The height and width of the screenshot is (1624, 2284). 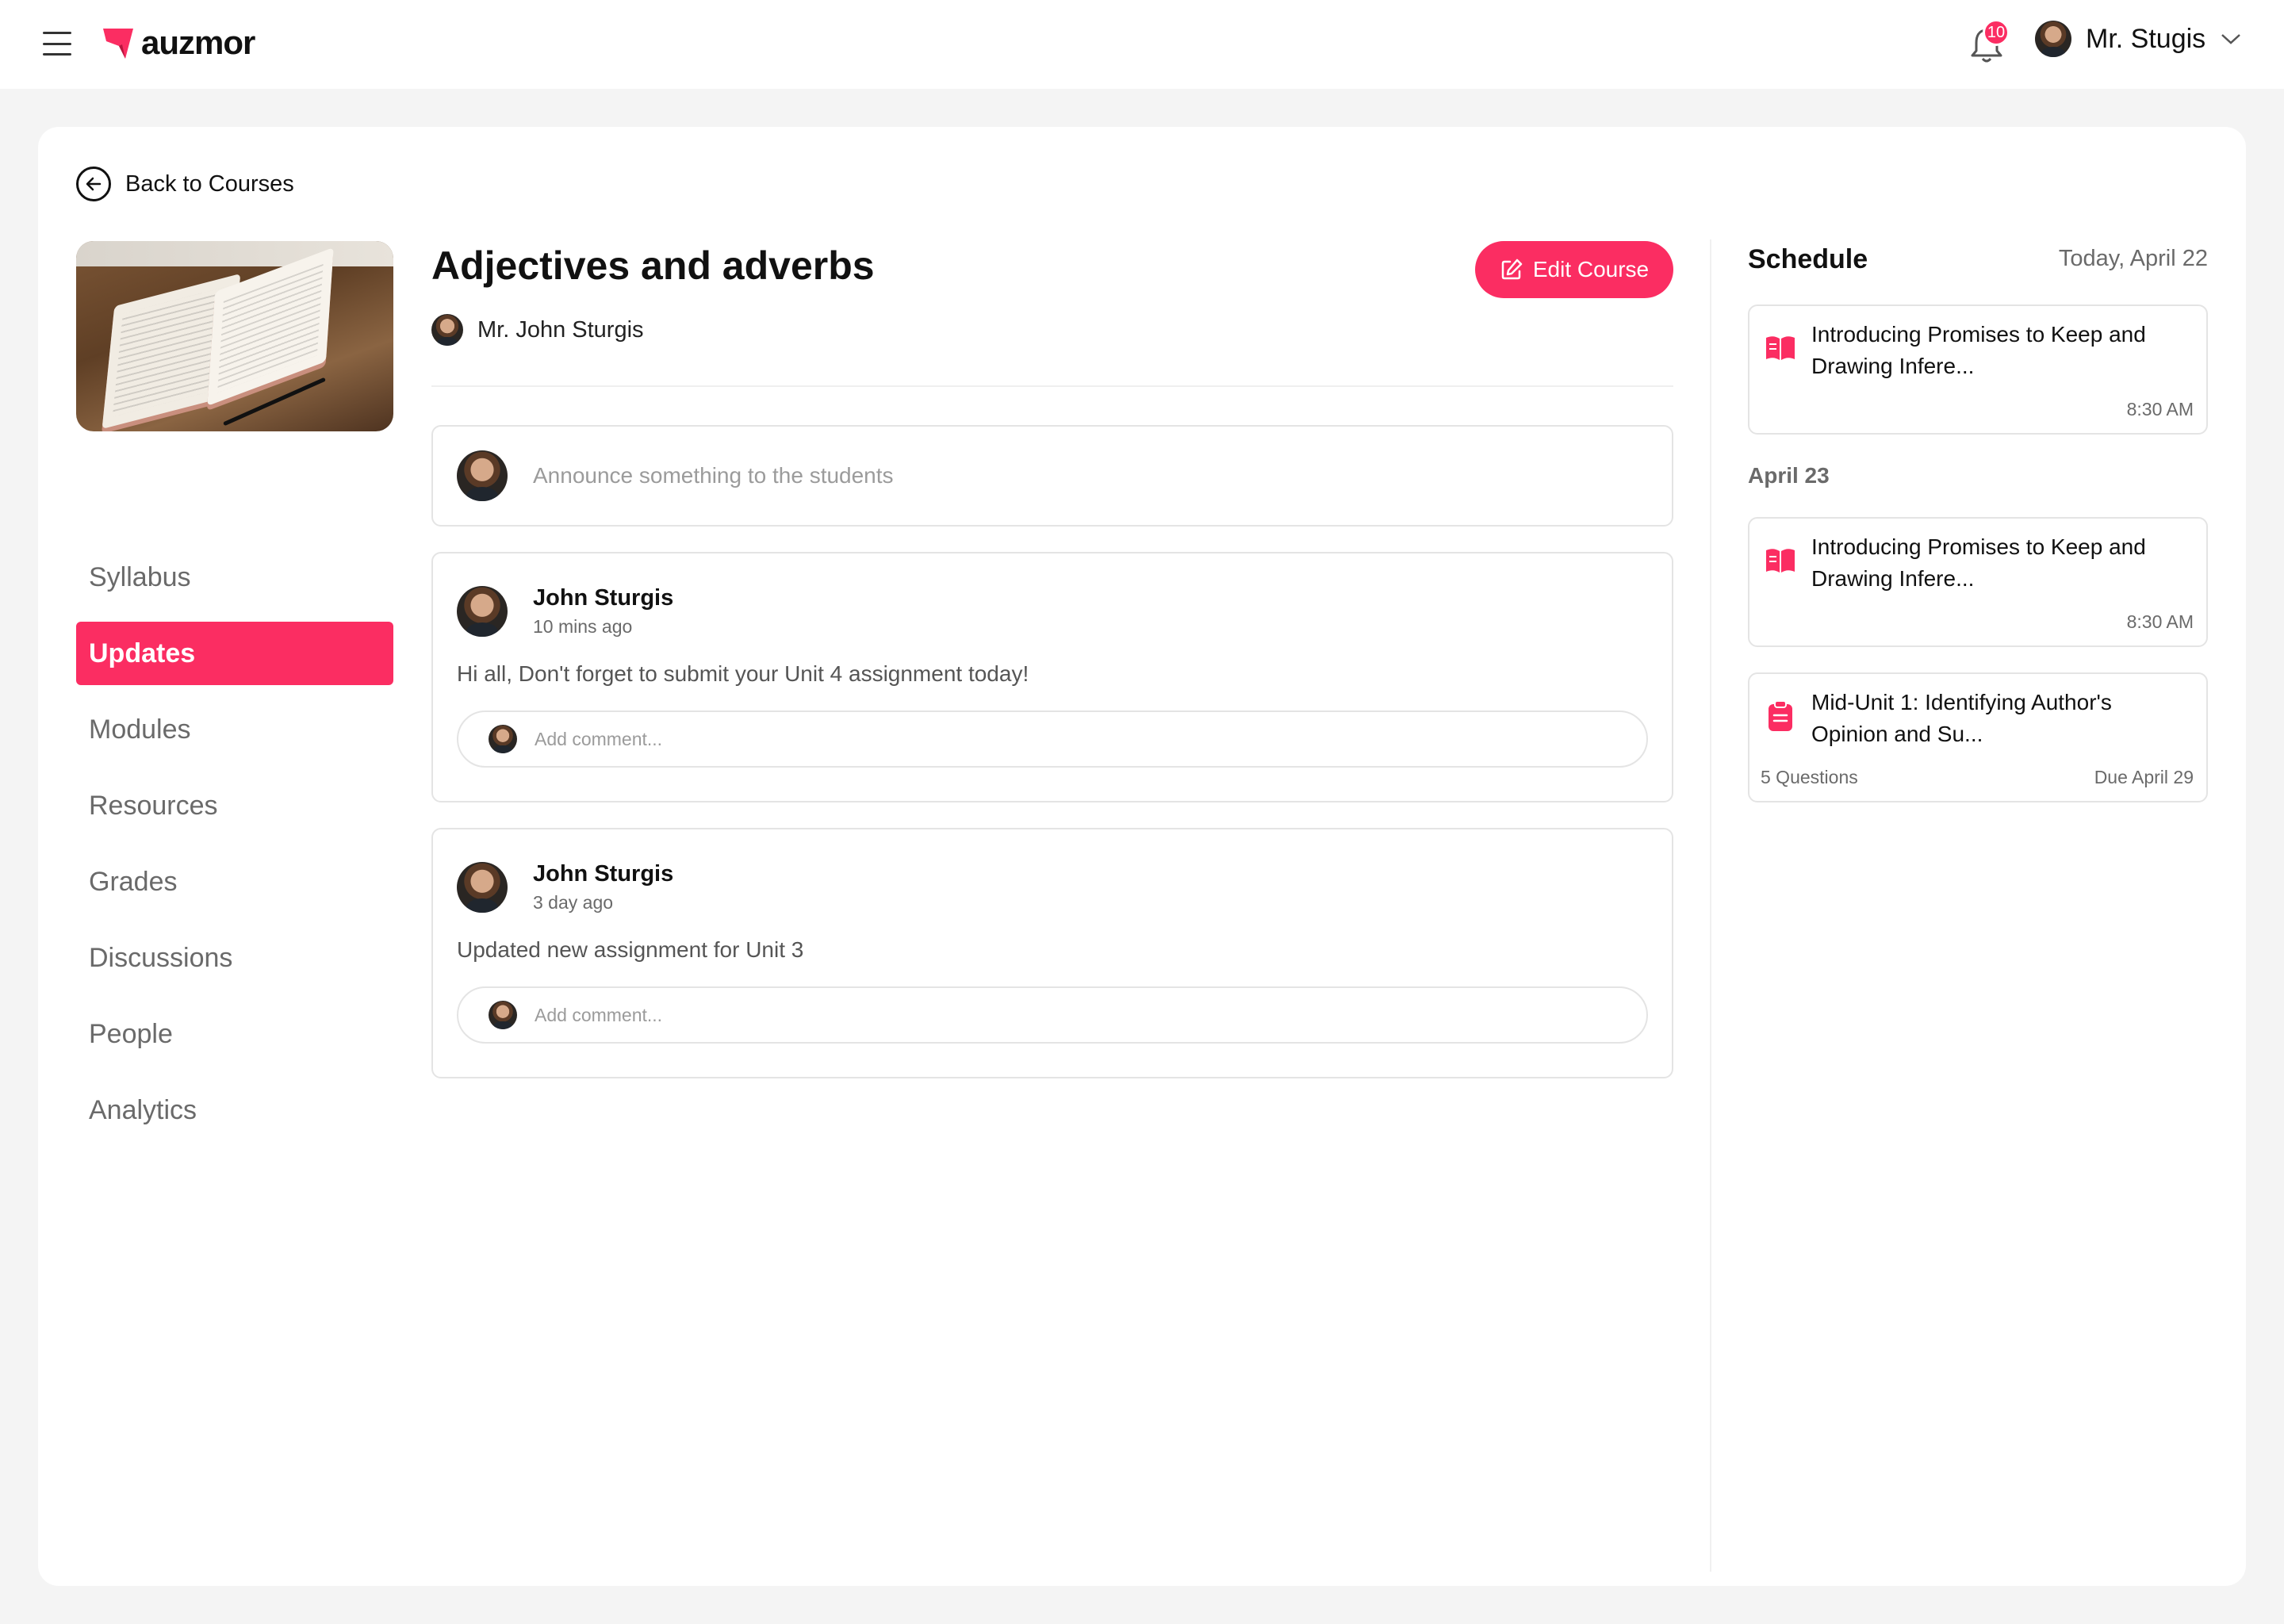 What do you see at coordinates (1809, 777) in the screenshot?
I see `schedule-item-question-count: 5 Questions` at bounding box center [1809, 777].